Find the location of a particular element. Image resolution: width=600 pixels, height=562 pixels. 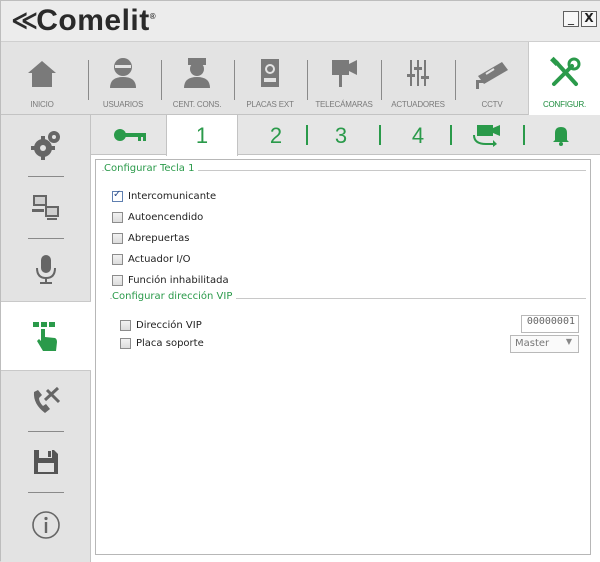

direccion-vip-checkbox is located at coordinates (125, 325).